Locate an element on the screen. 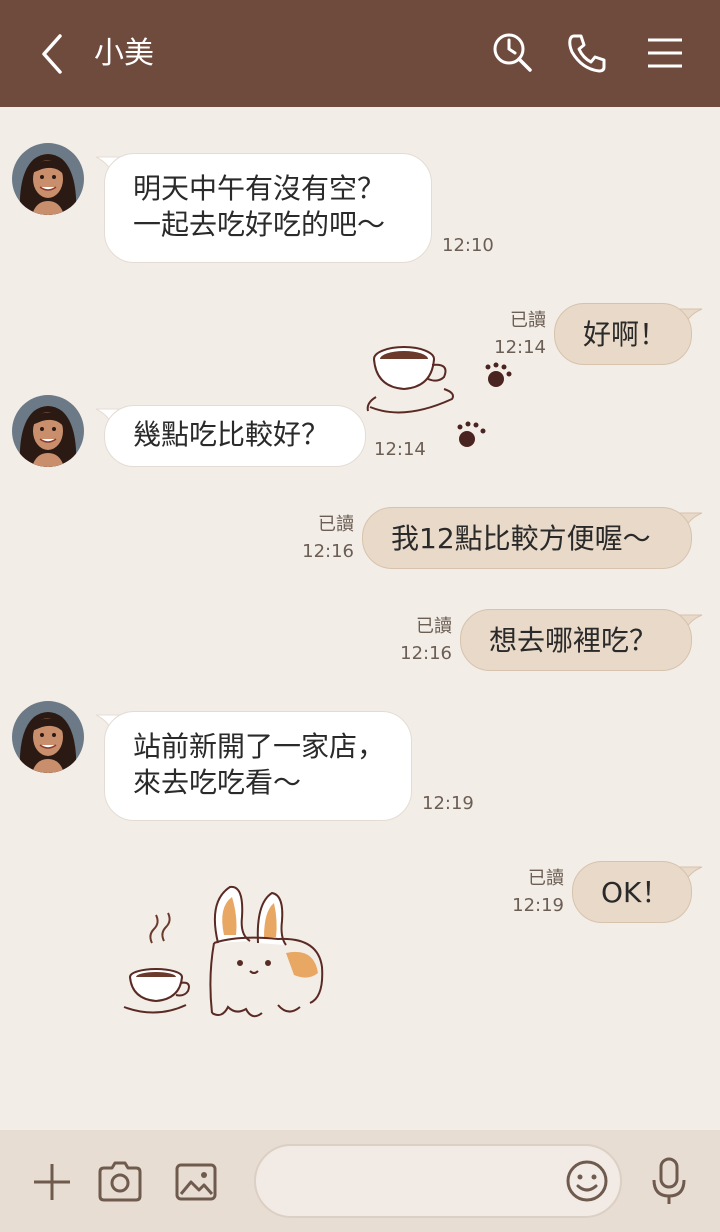 This screenshot has height=1232, width=720. image-icon is located at coordinates (196, 1182).